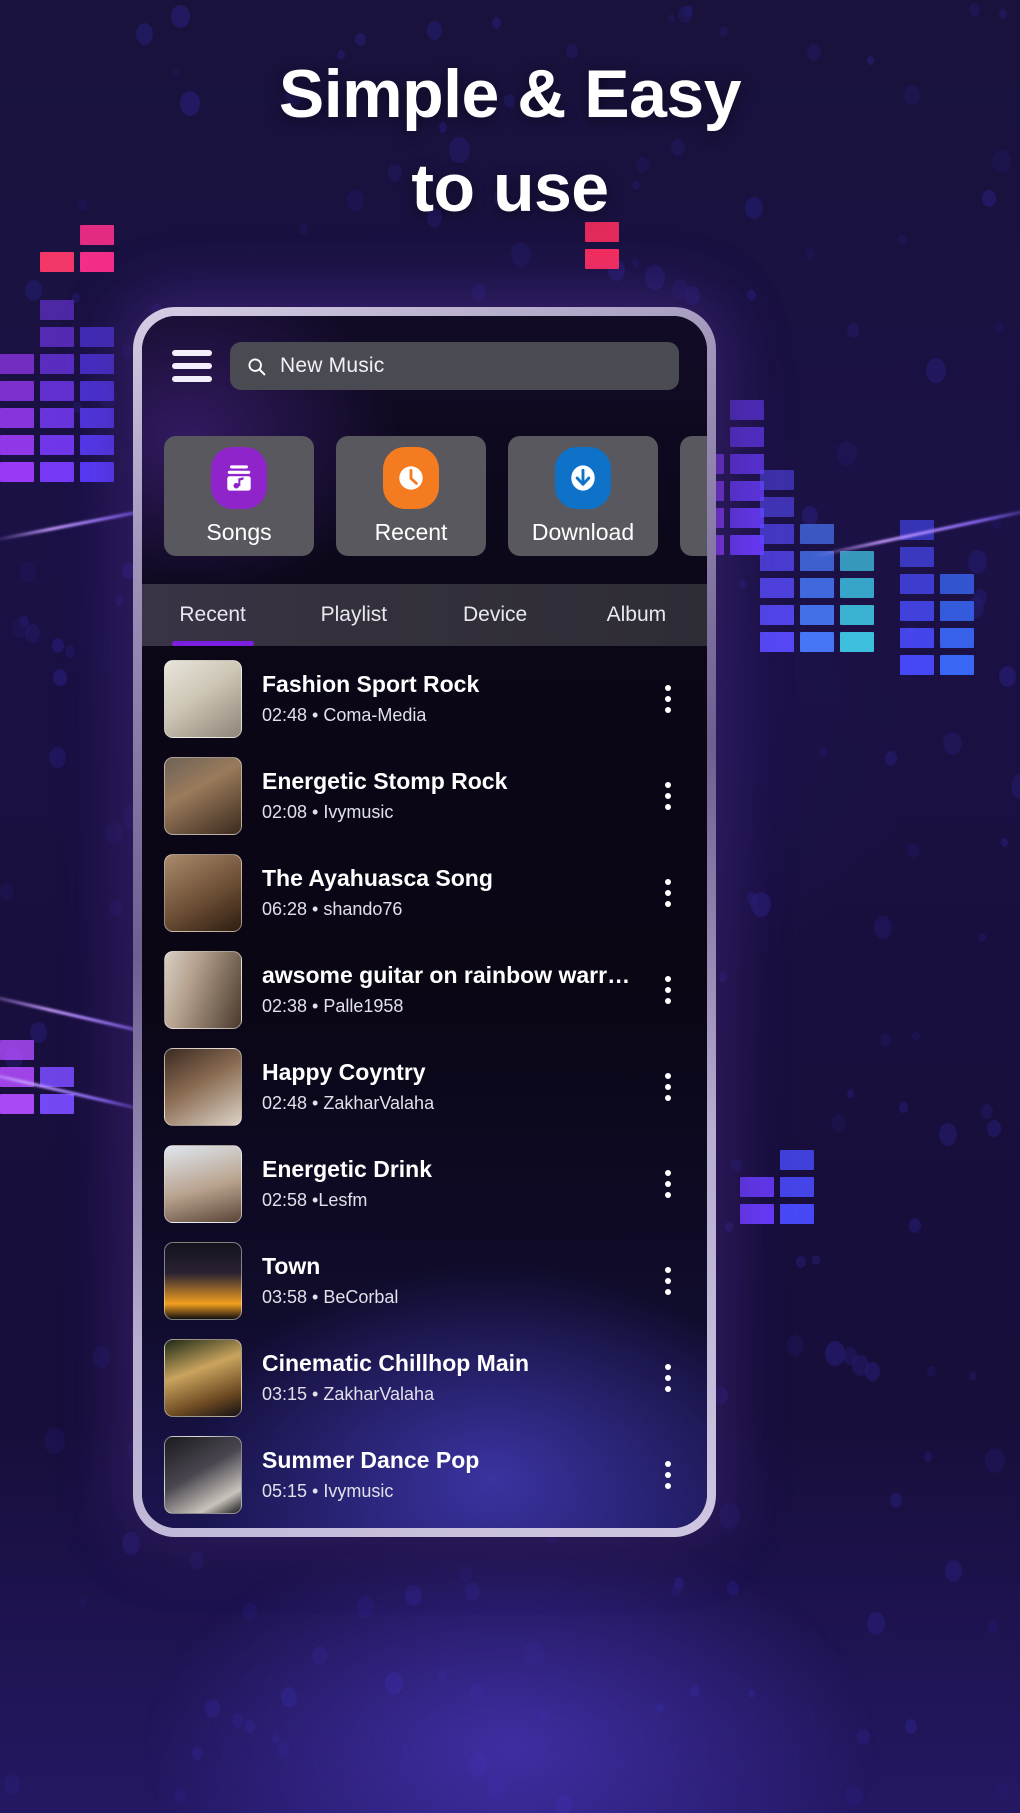 This screenshot has width=1020, height=1813. I want to click on song-row: Summer Dance Pop 05:15 • Ivymusic, so click(424, 1474).